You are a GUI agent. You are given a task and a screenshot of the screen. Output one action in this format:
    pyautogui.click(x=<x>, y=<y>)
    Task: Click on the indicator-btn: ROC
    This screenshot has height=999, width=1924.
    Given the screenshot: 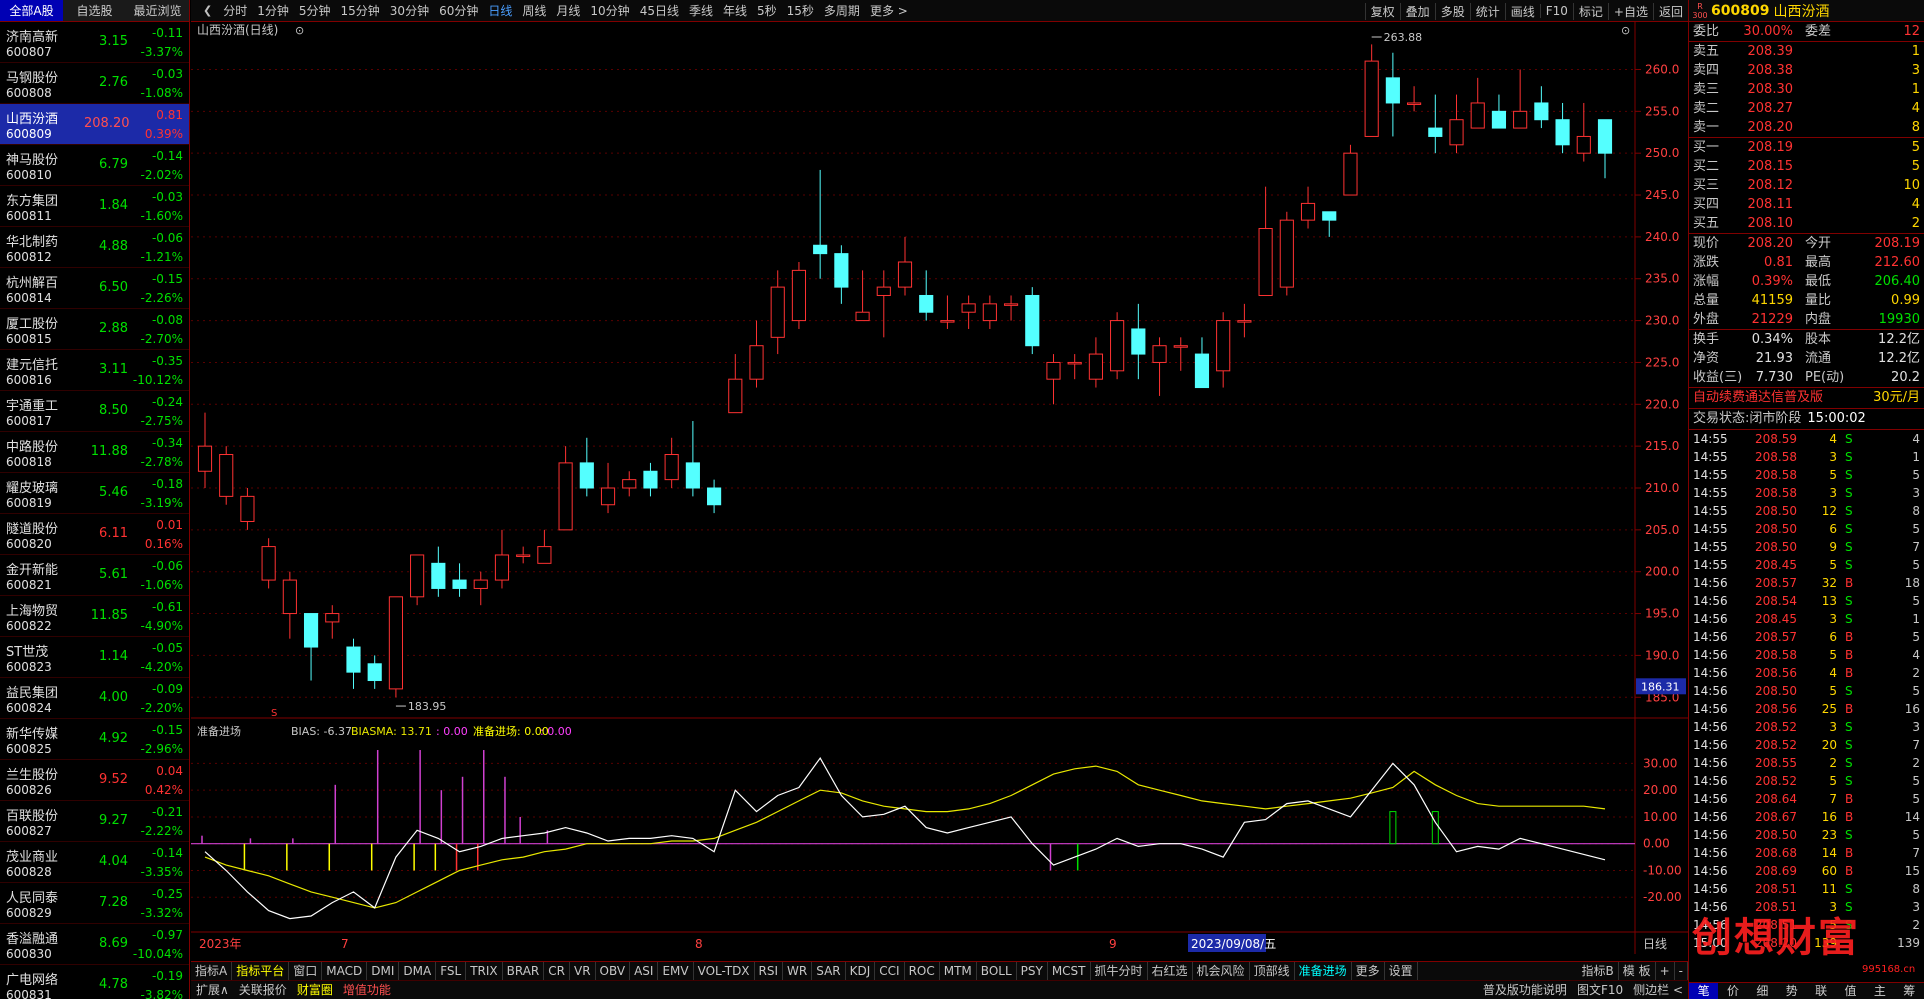 What is the action you would take?
    pyautogui.click(x=922, y=971)
    